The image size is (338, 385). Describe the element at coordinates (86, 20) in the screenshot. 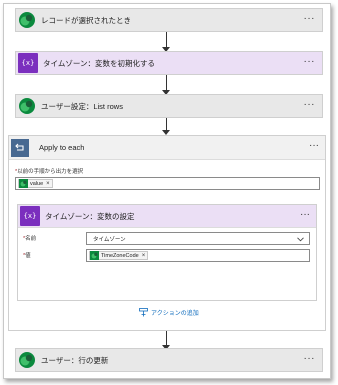

I see `step-title: レコードが選択されたとき` at that location.